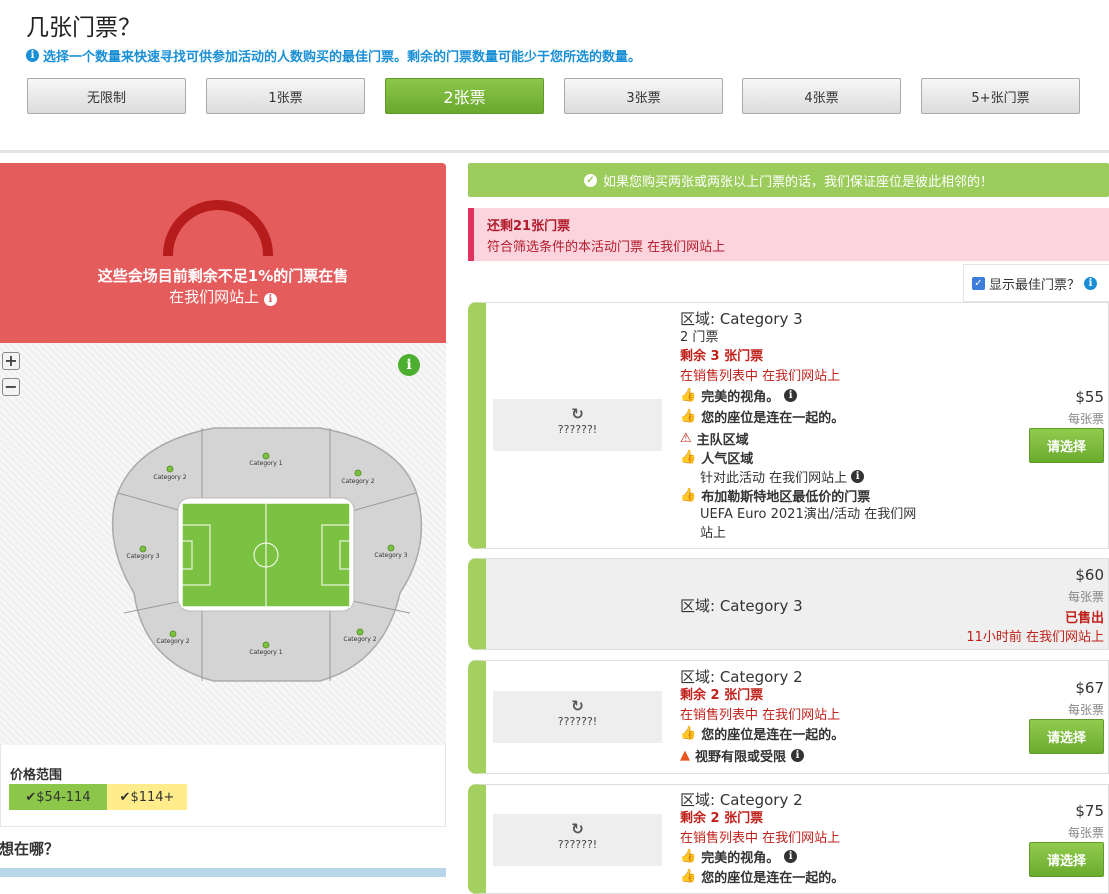  Describe the element at coordinates (1035, 637) in the screenshot. I see `sold-time: 11小时前 在我们网站上` at that location.